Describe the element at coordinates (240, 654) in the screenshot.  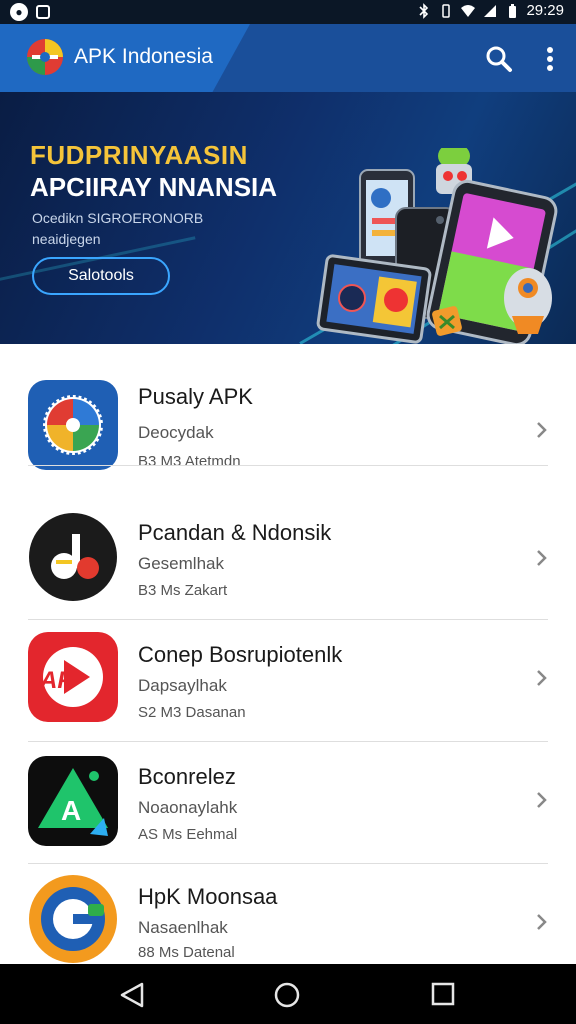
I see `app-name: Conep Bosrupiotenlk` at that location.